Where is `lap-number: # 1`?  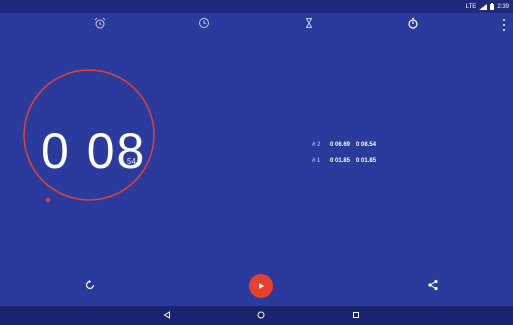
lap-number: # 1 is located at coordinates (316, 161).